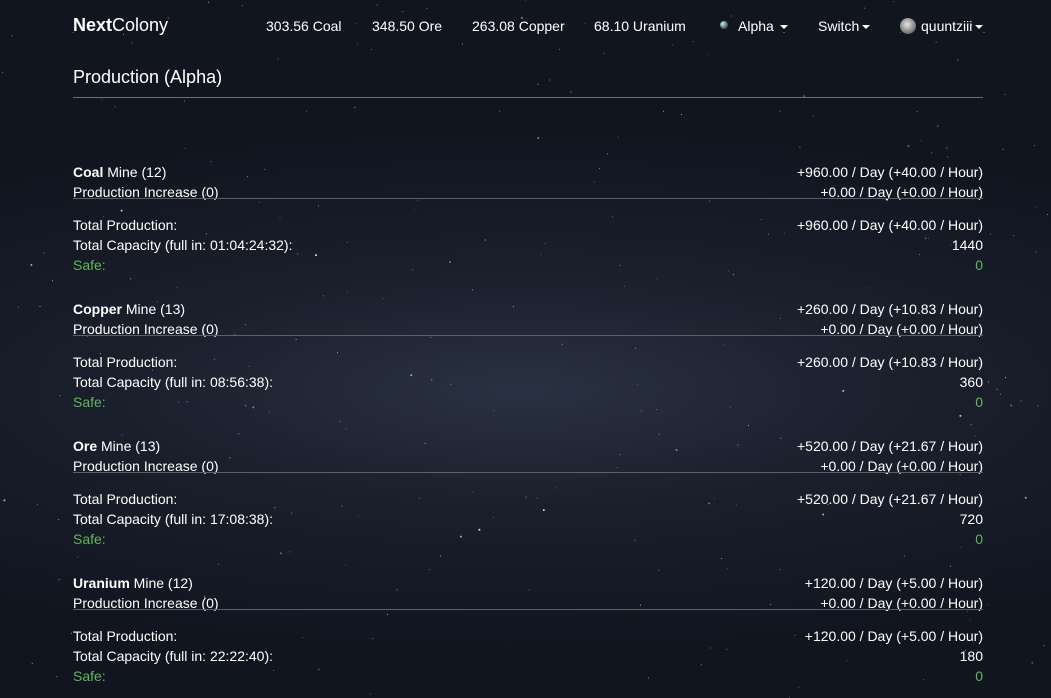 This screenshot has height=698, width=1051. Describe the element at coordinates (844, 26) in the screenshot. I see `switch-dropdown: Switch` at that location.